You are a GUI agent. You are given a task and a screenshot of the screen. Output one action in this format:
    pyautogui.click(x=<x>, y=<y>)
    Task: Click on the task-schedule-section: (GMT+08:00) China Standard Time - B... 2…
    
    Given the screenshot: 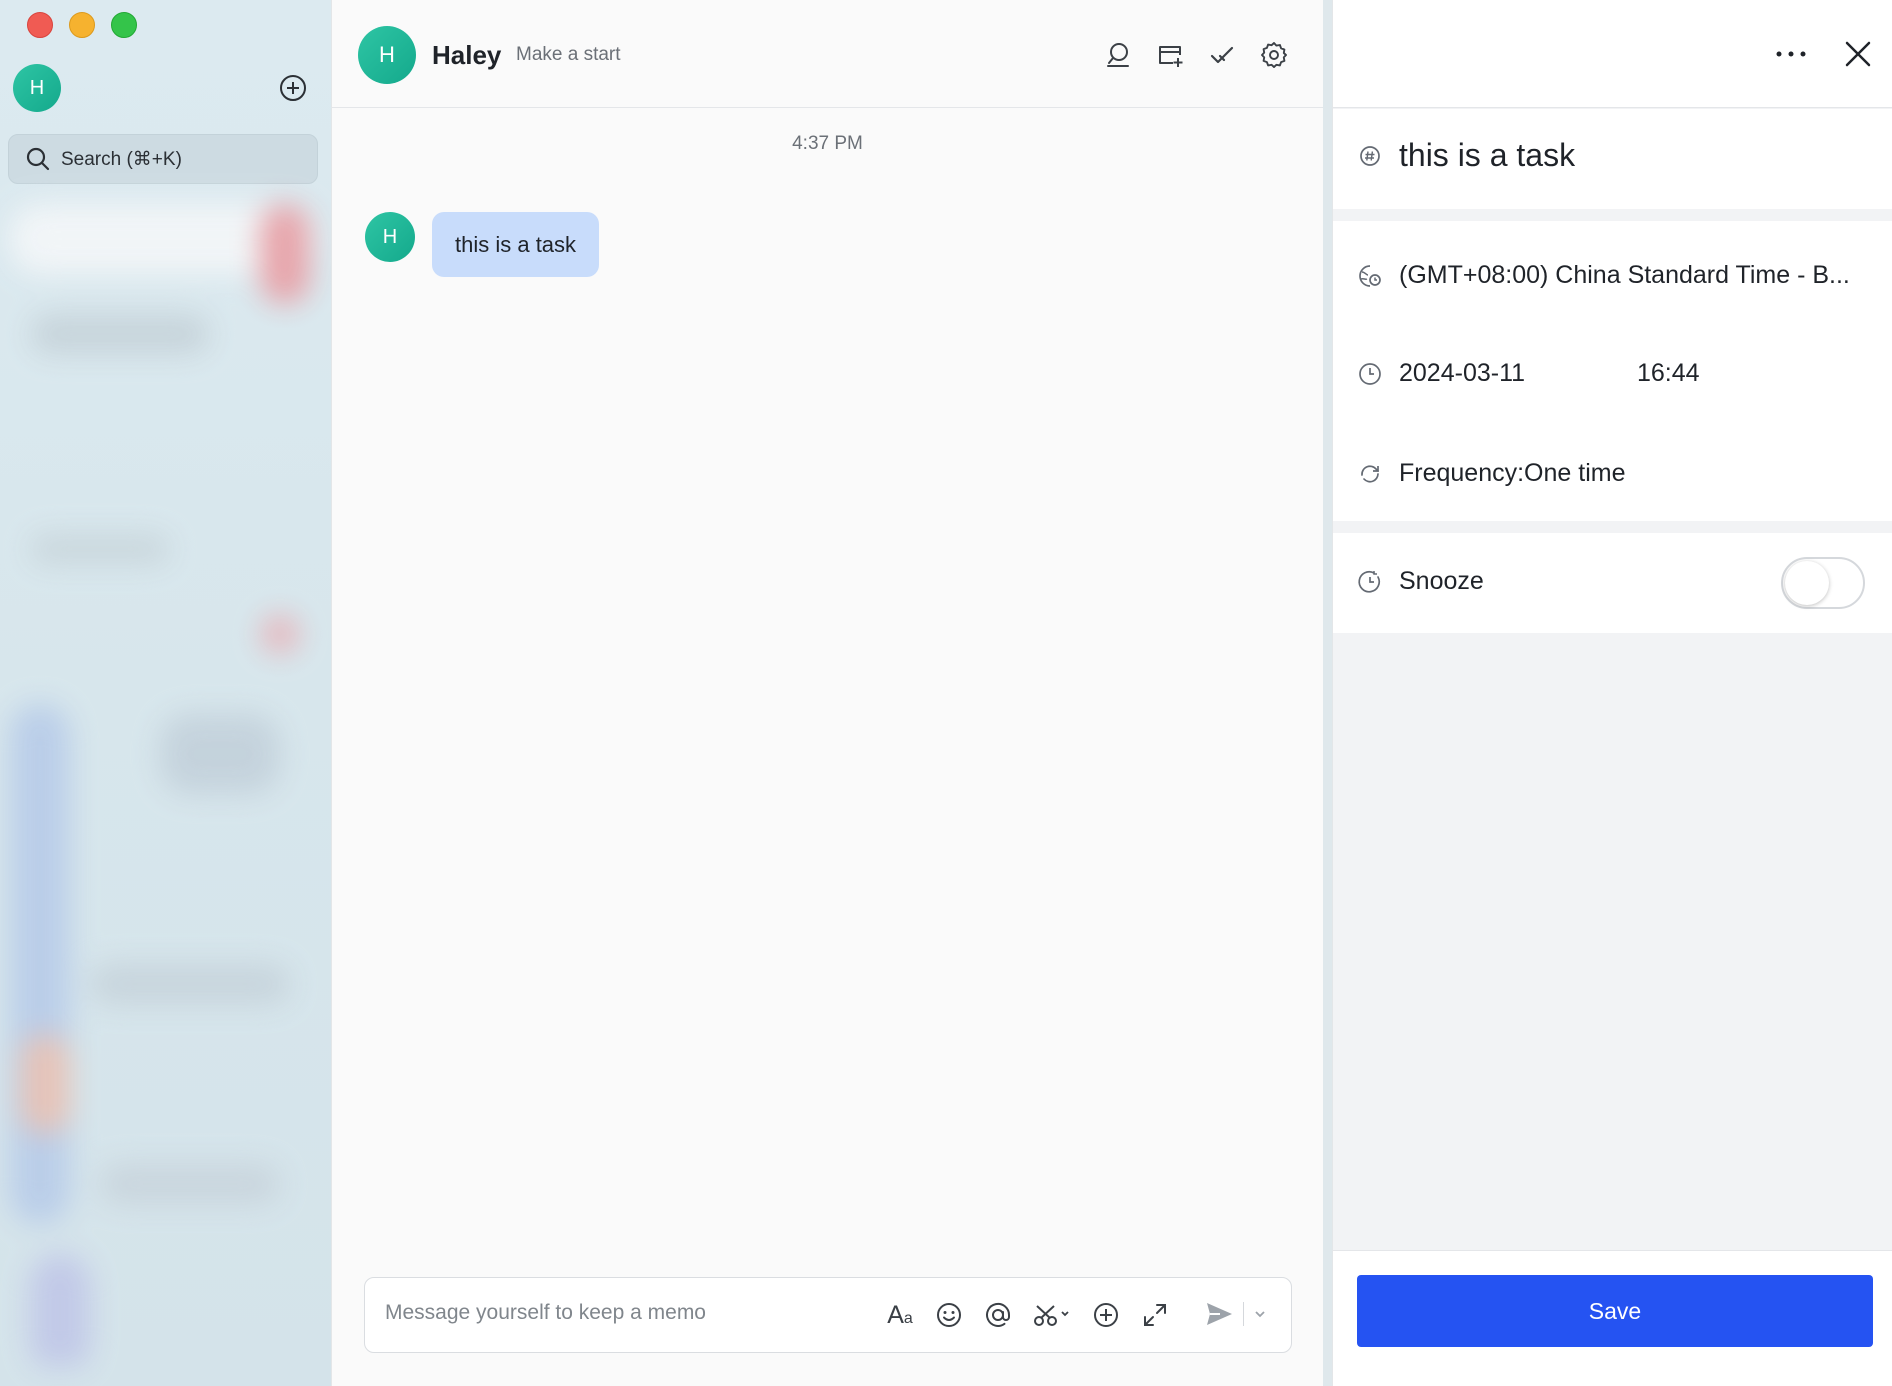 What is the action you would take?
    pyautogui.click(x=1612, y=371)
    